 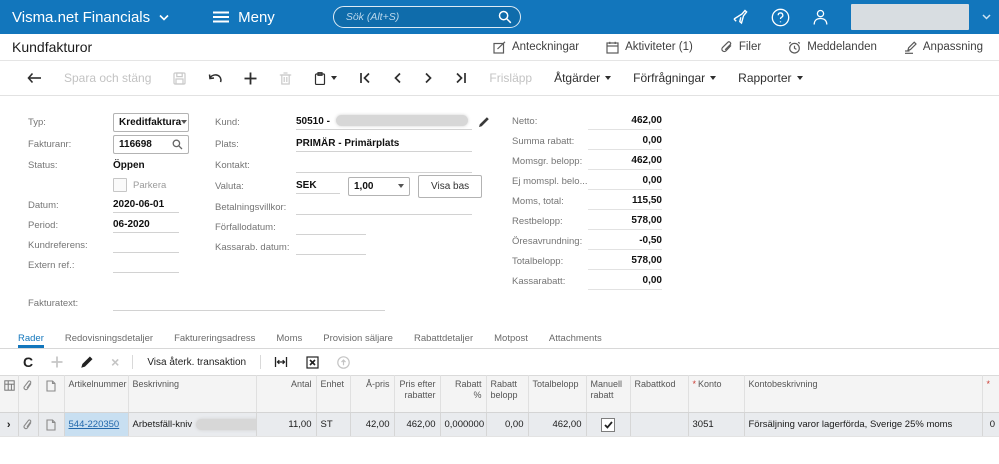 I want to click on show-reversing-transaction-button: Visa återk. transaktion, so click(x=196, y=362).